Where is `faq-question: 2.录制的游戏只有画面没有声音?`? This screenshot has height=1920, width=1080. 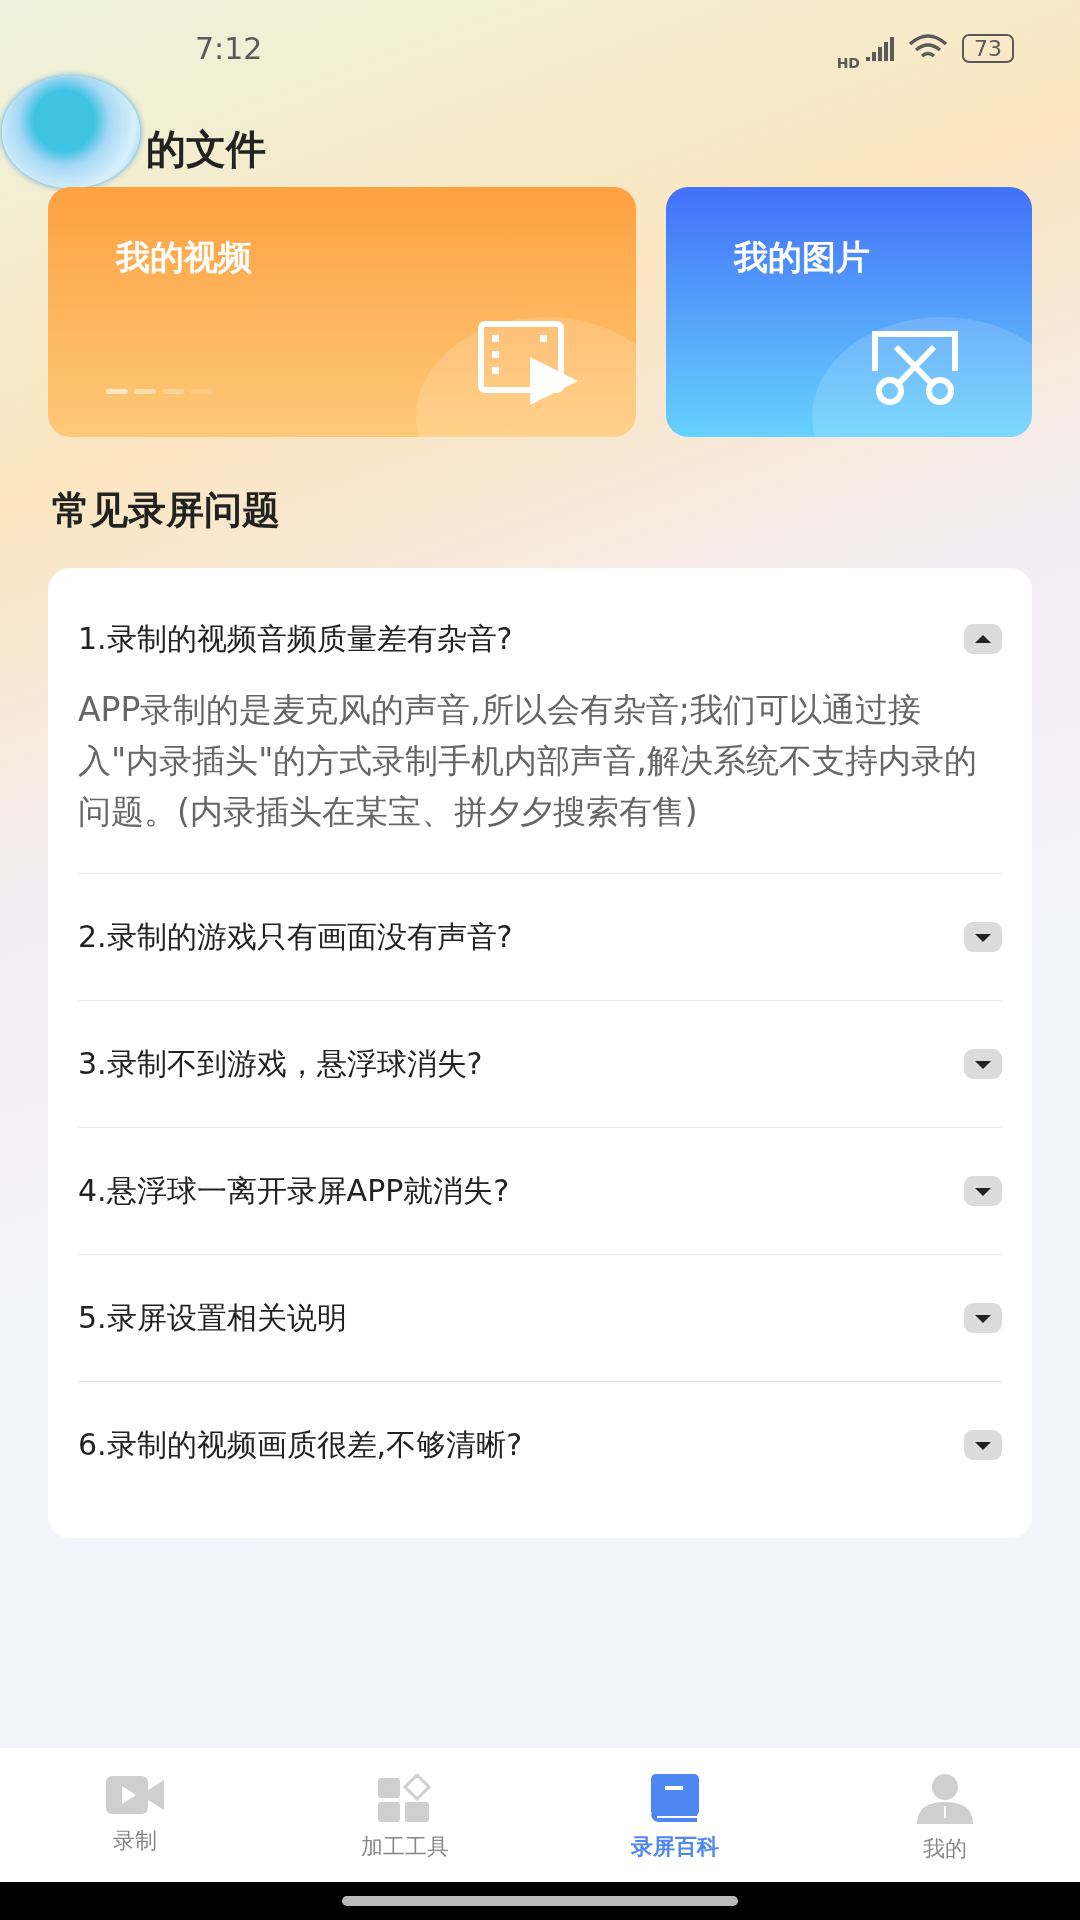 faq-question: 2.录制的游戏只有画面没有声音? is located at coordinates (295, 937).